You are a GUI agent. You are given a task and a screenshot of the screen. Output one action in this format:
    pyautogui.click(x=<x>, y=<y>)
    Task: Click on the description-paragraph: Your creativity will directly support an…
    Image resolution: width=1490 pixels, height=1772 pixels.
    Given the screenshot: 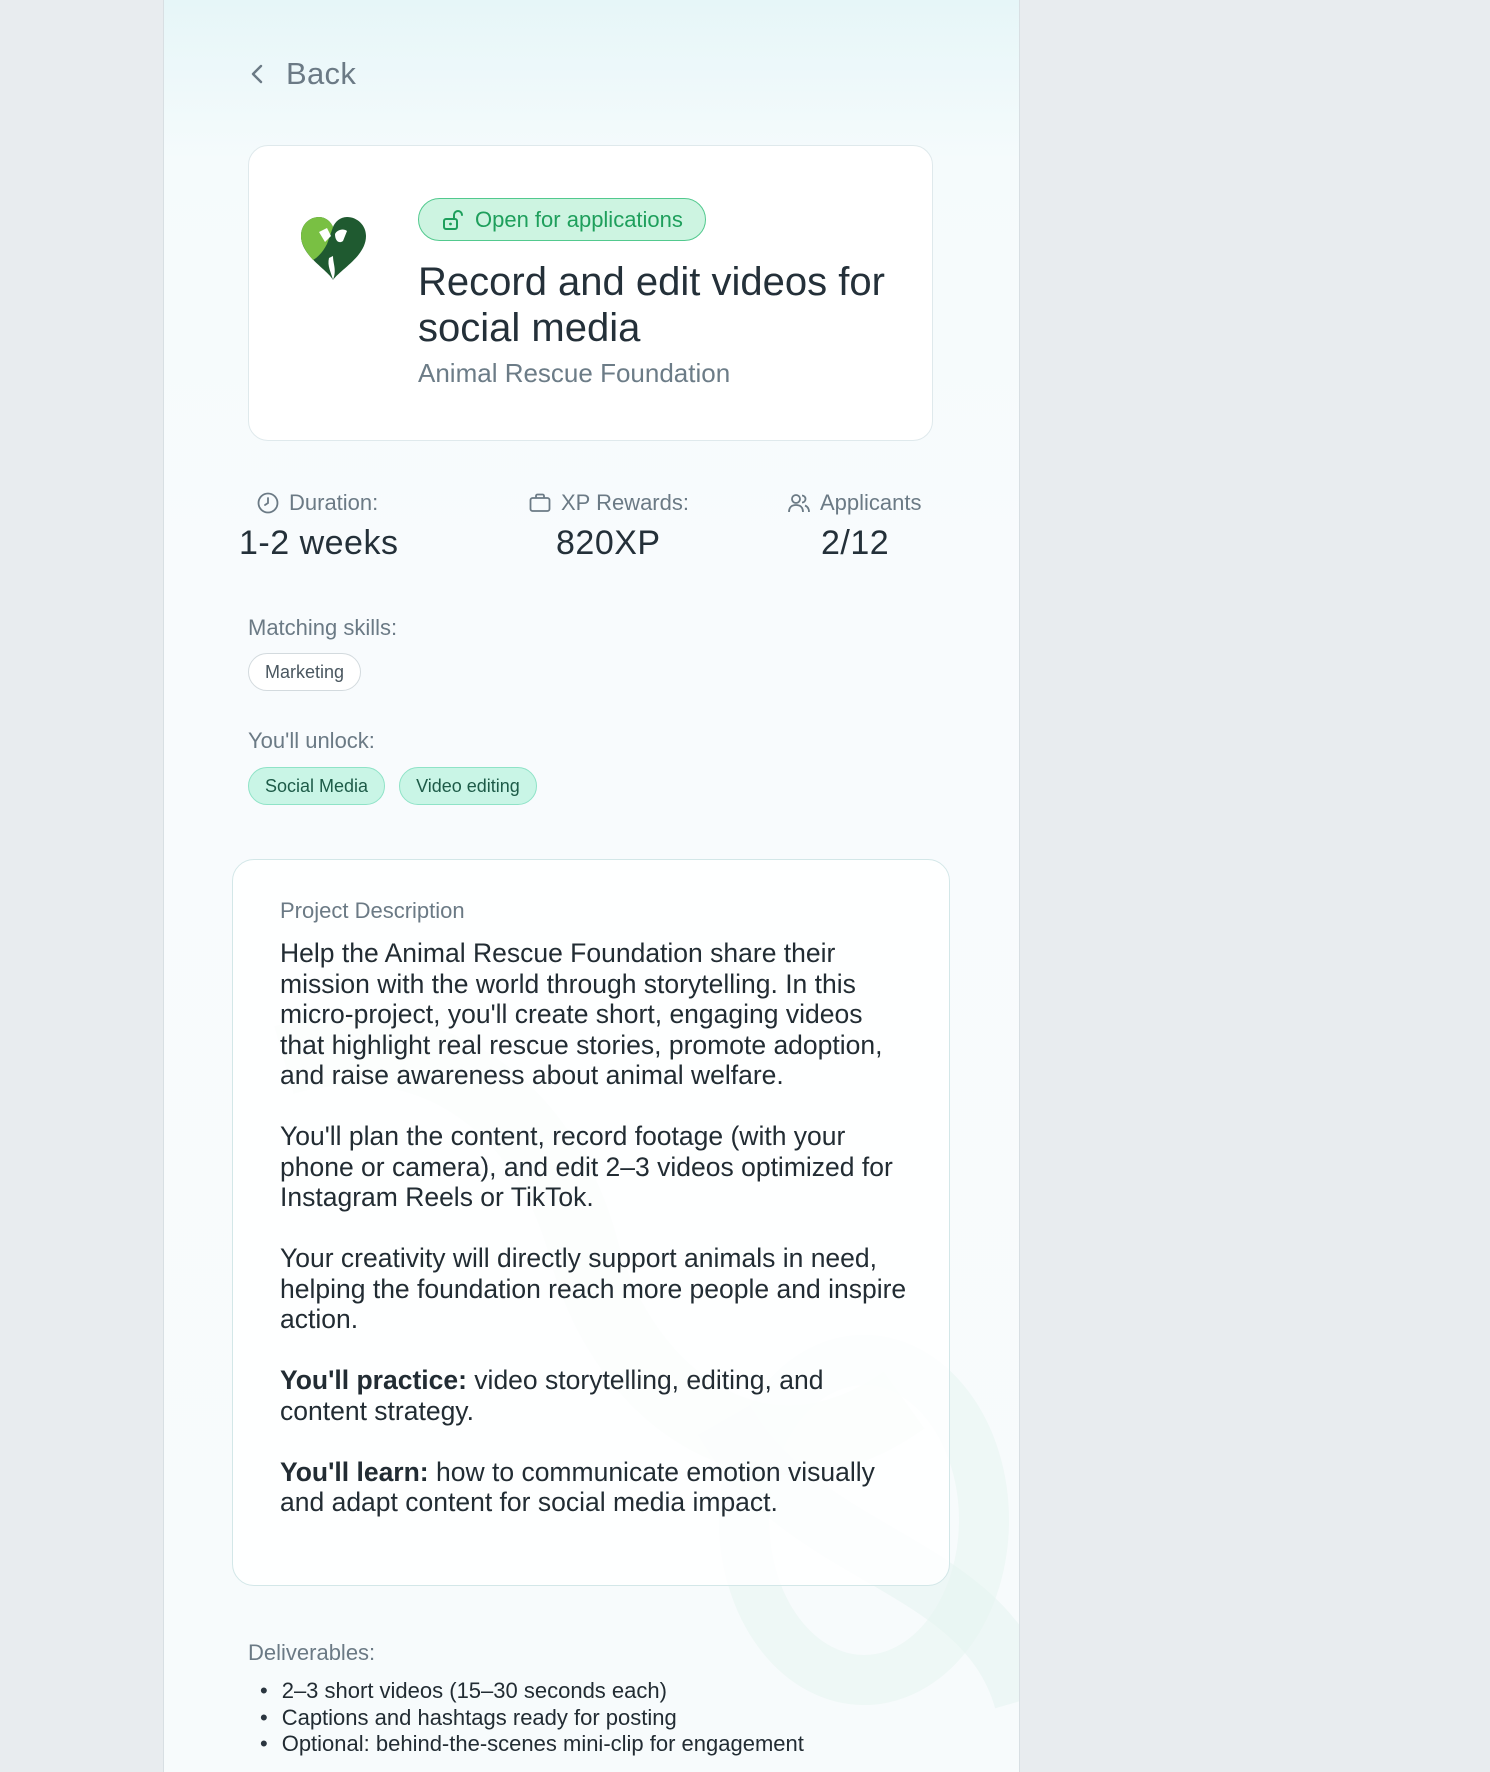 What is the action you would take?
    pyautogui.click(x=593, y=1288)
    